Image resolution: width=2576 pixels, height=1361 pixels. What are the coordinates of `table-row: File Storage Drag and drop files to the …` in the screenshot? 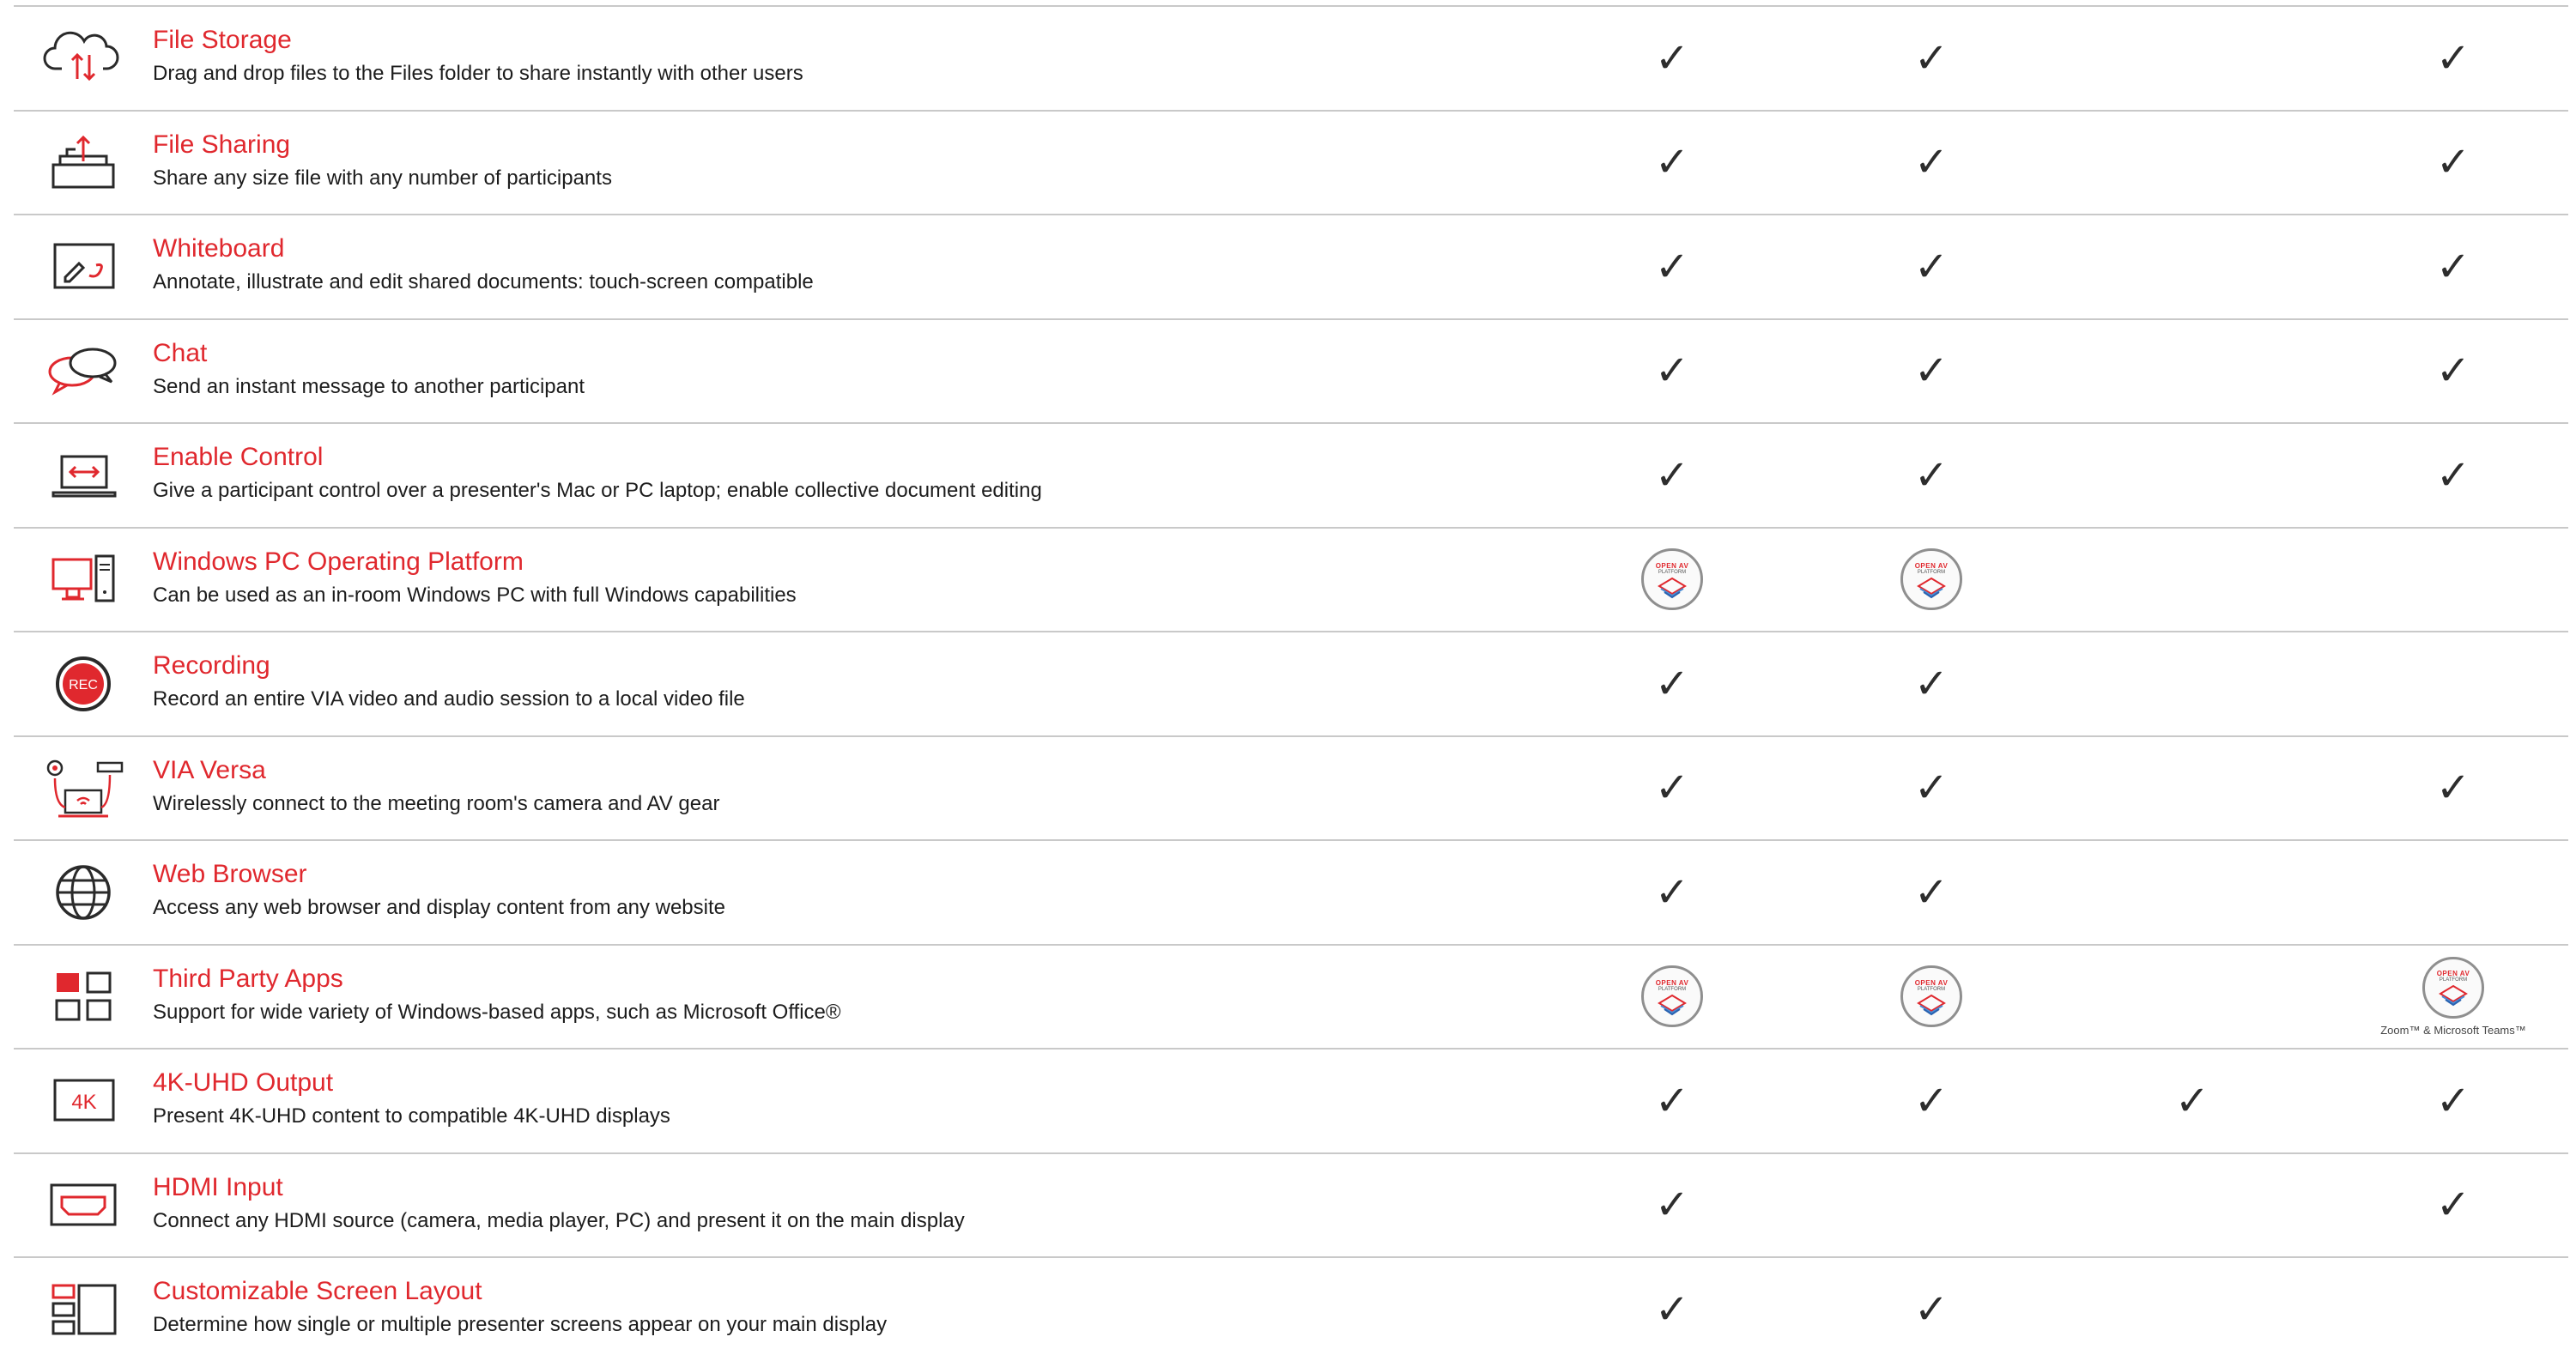 It's located at (1291, 57).